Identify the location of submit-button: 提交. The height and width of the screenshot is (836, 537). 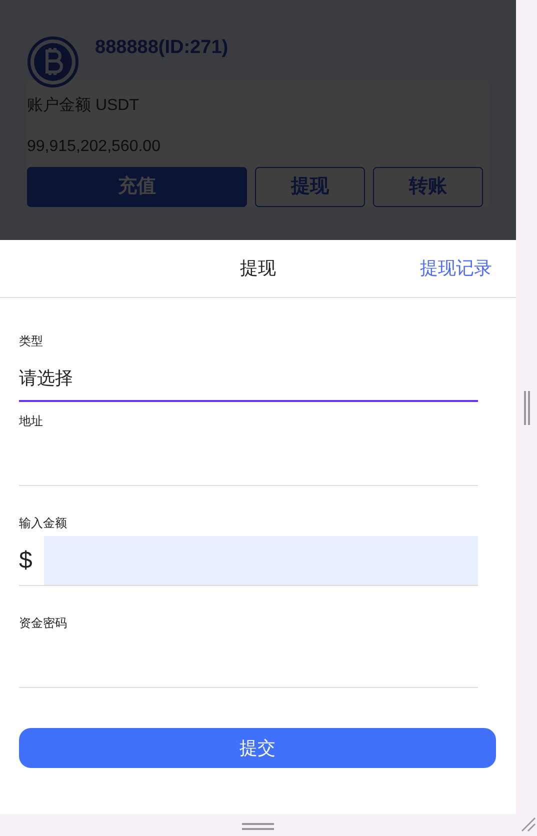
(257, 748).